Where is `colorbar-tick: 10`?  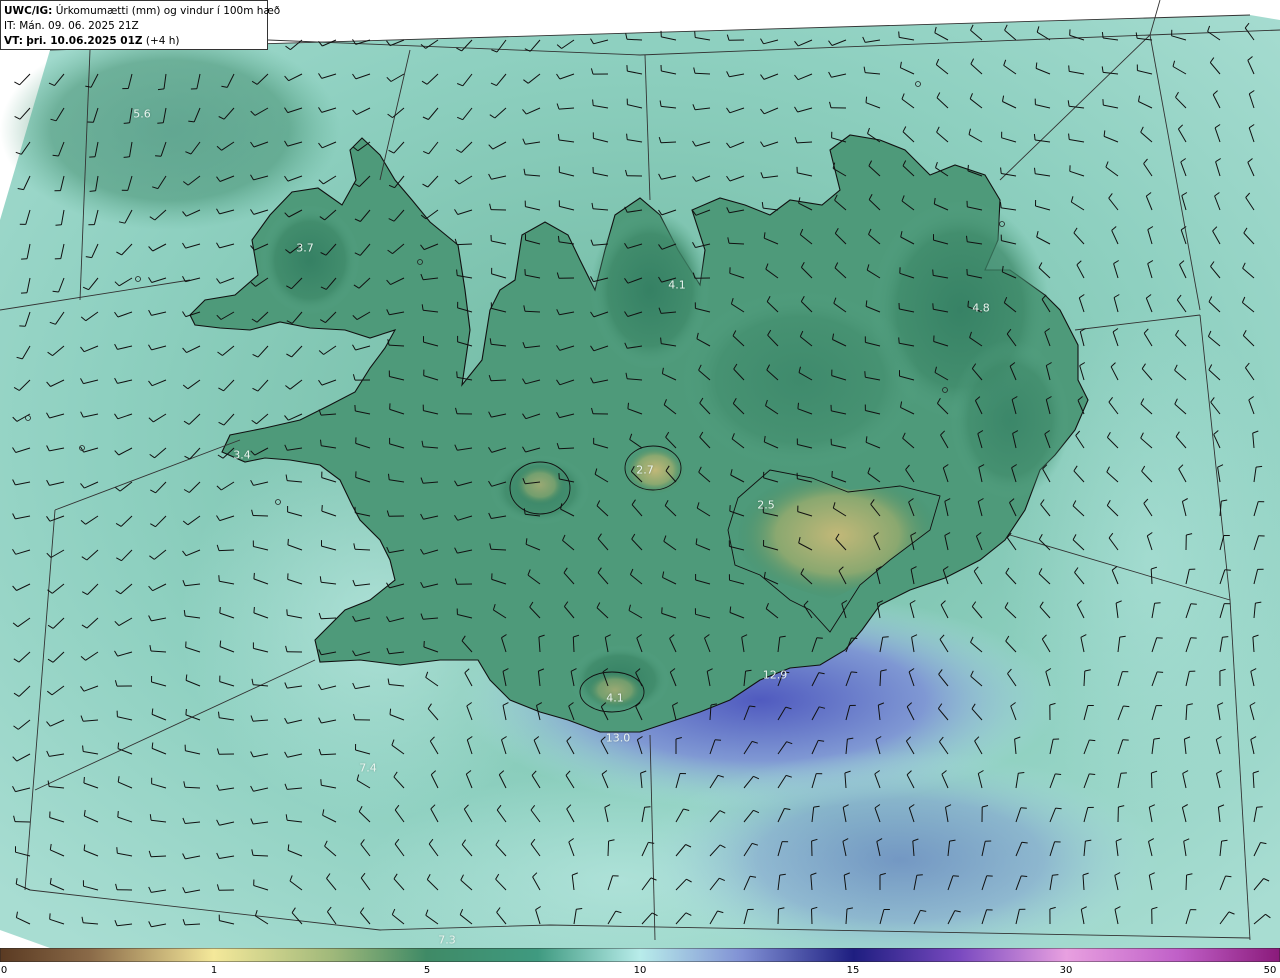 colorbar-tick: 10 is located at coordinates (640, 970).